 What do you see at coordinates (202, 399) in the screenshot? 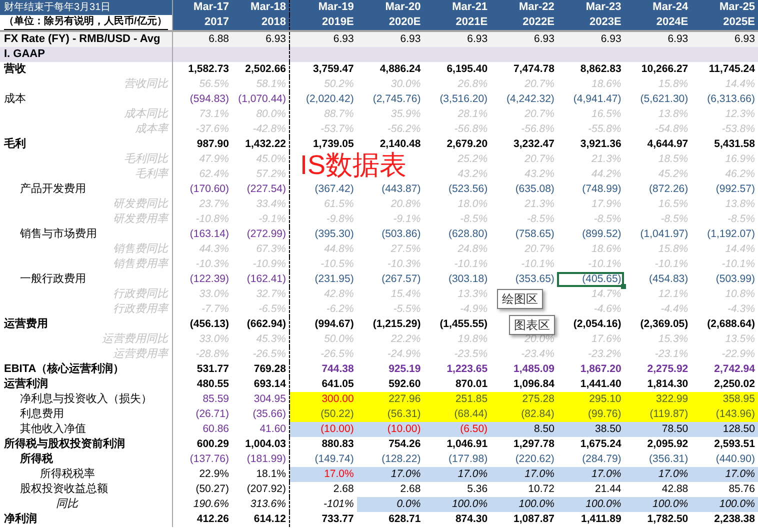
I see `table-cell: 85.59` at bounding box center [202, 399].